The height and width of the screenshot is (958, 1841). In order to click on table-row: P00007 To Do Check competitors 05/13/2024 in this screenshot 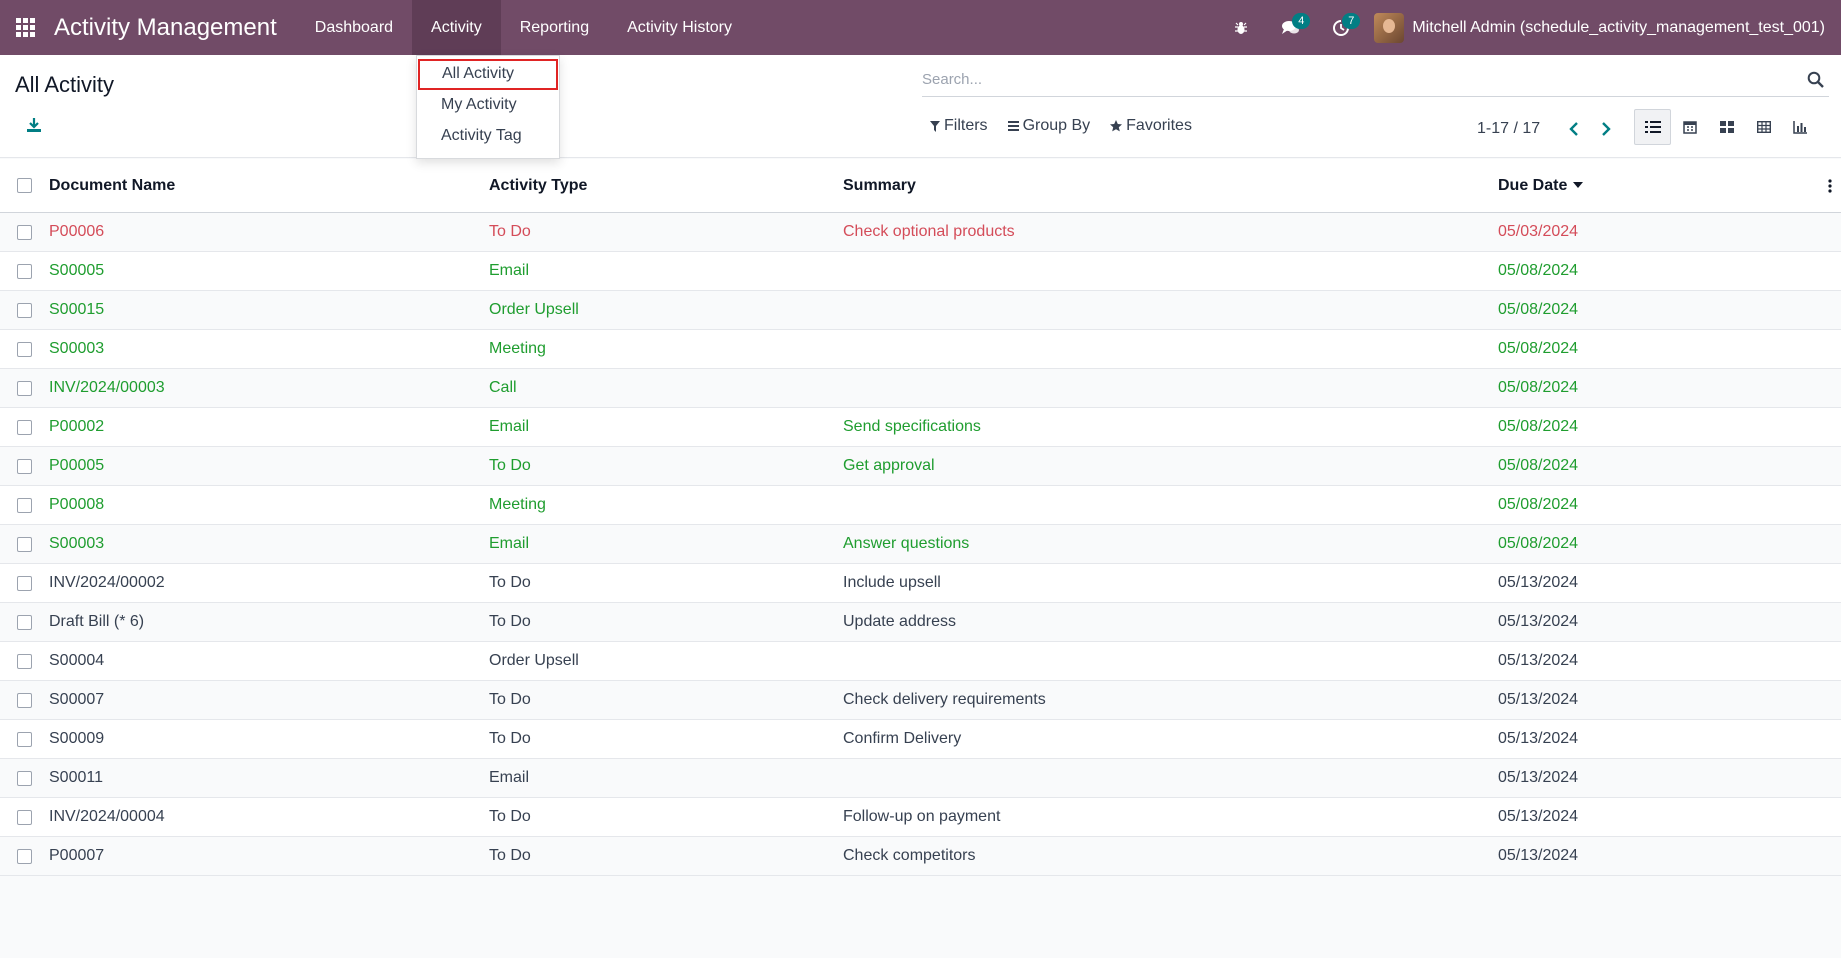, I will do `click(920, 856)`.